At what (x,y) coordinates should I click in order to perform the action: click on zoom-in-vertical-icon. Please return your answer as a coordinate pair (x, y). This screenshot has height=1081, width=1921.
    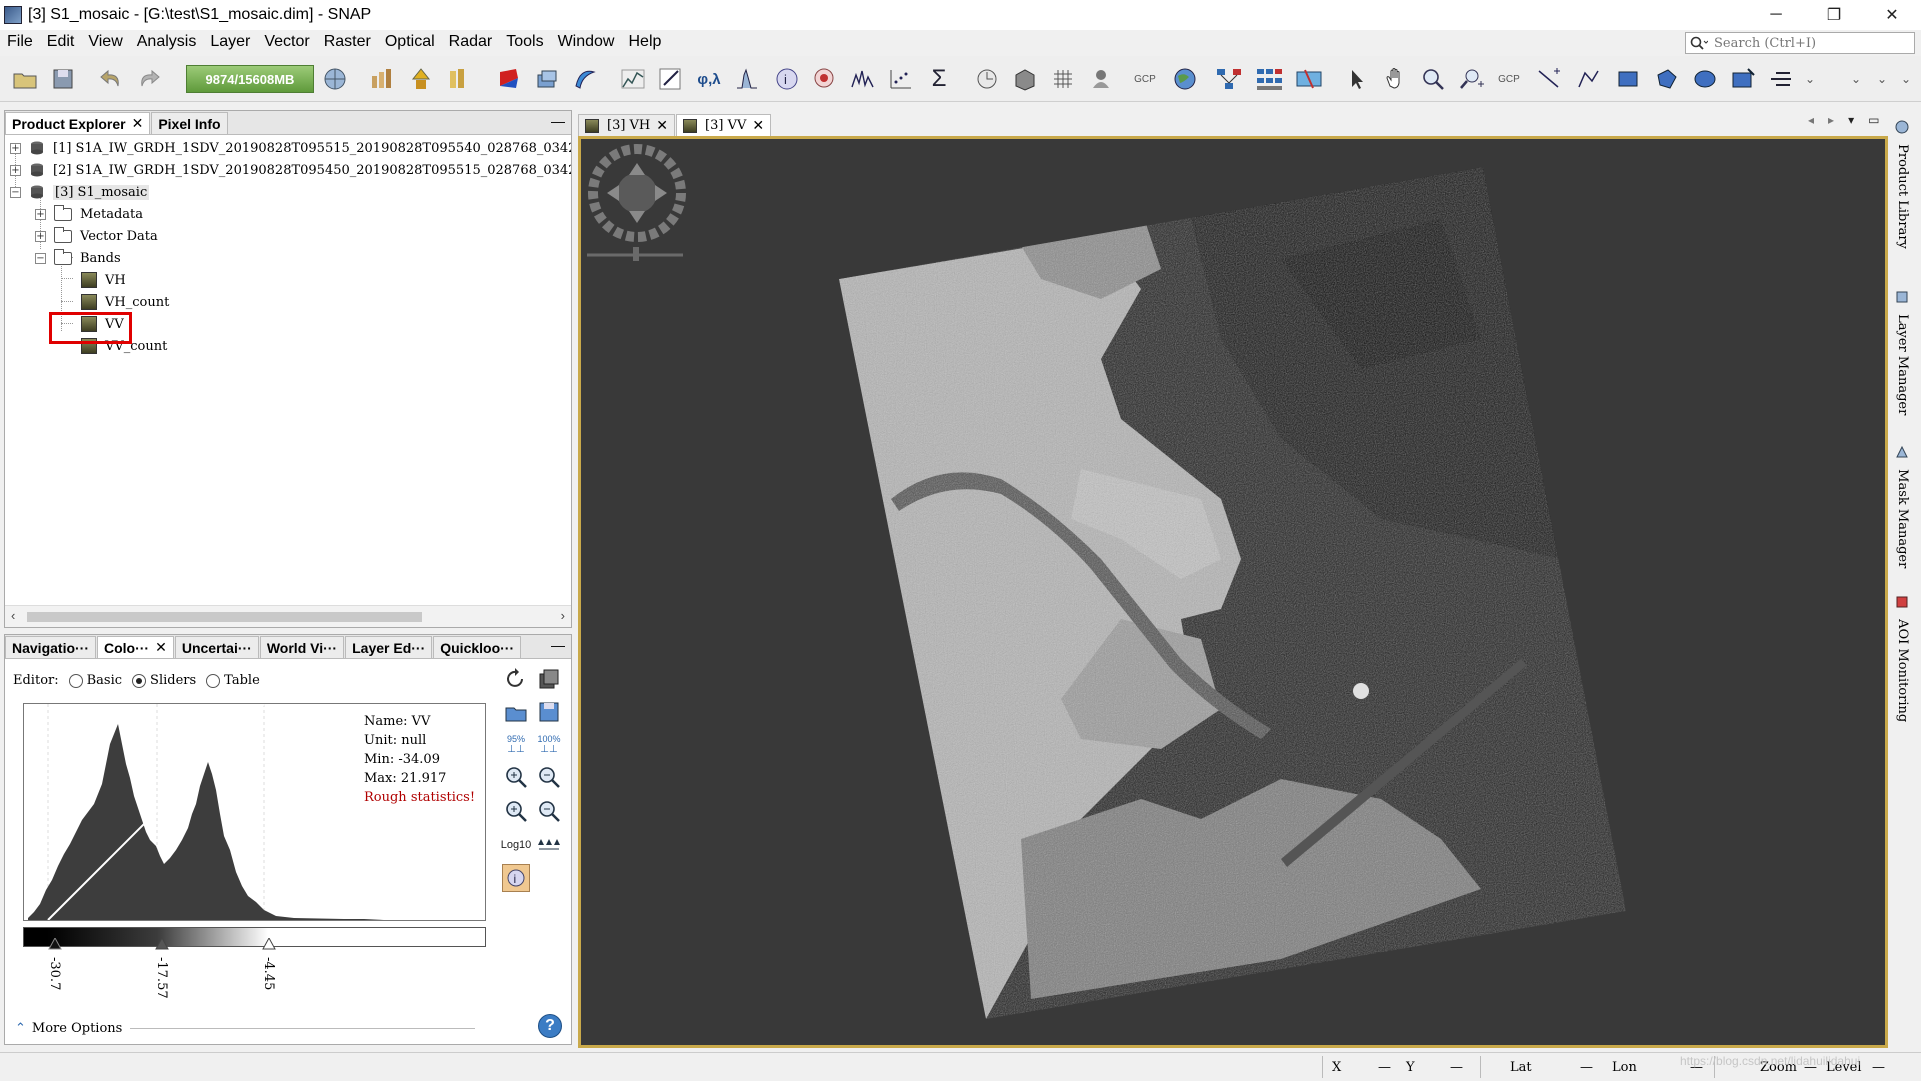
    Looking at the image, I should click on (516, 777).